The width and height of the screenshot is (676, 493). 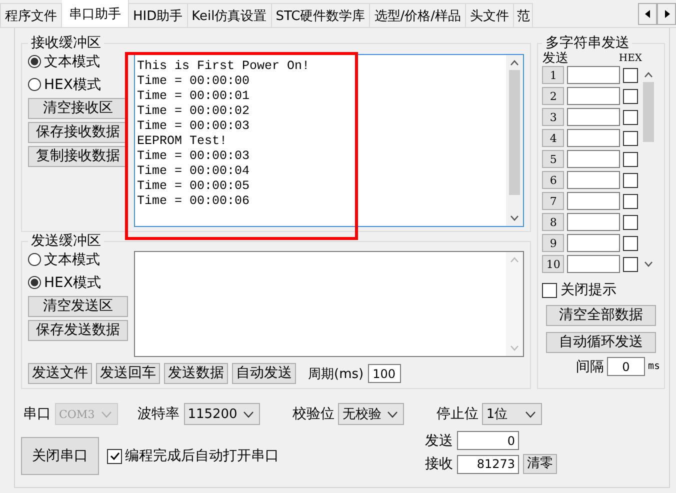 I want to click on tab: 范, so click(x=524, y=15).